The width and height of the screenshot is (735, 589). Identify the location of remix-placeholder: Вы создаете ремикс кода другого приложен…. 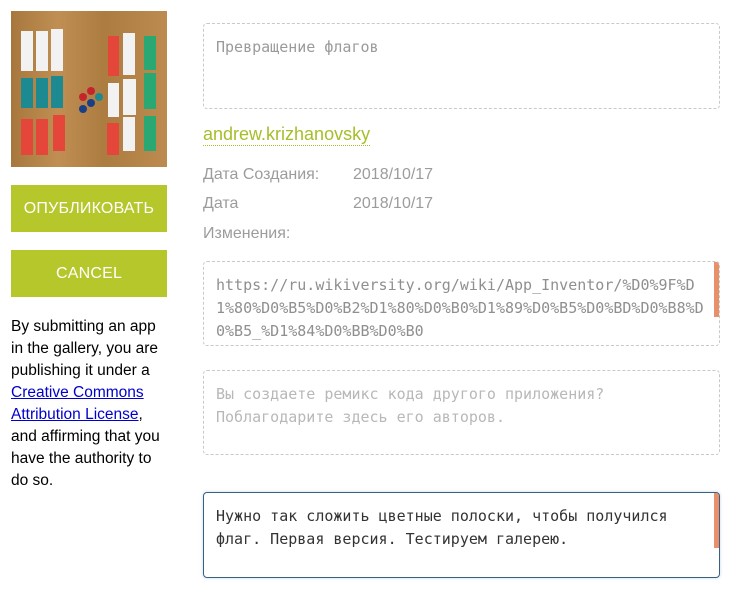
(410, 405).